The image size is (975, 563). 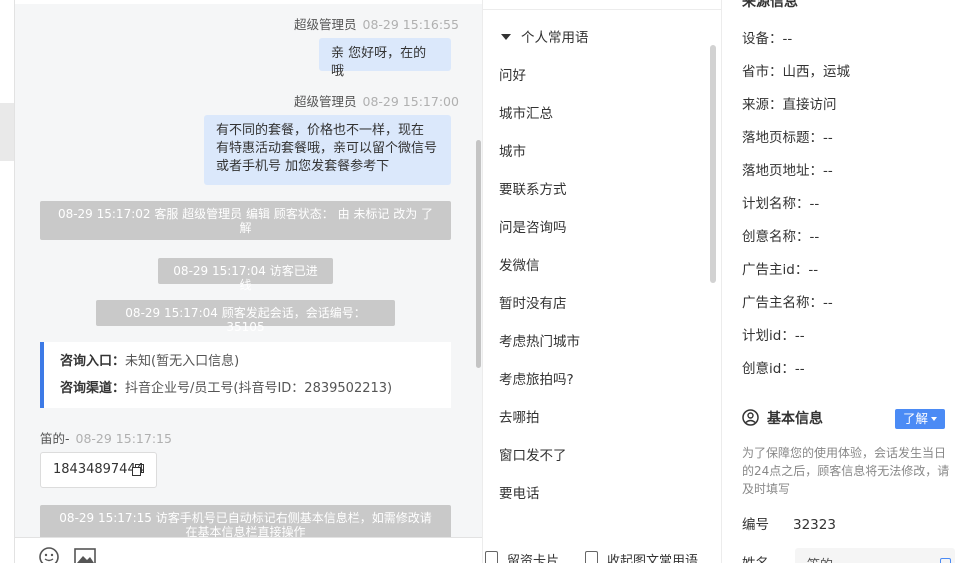 What do you see at coordinates (789, 523) in the screenshot?
I see `customer-id-row: 编号 32323` at bounding box center [789, 523].